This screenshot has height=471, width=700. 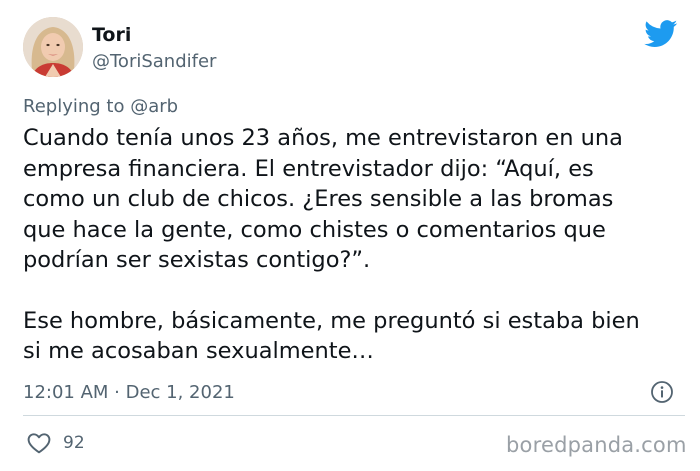 I want to click on replying-to-text: Replying to @arb, so click(x=100, y=107).